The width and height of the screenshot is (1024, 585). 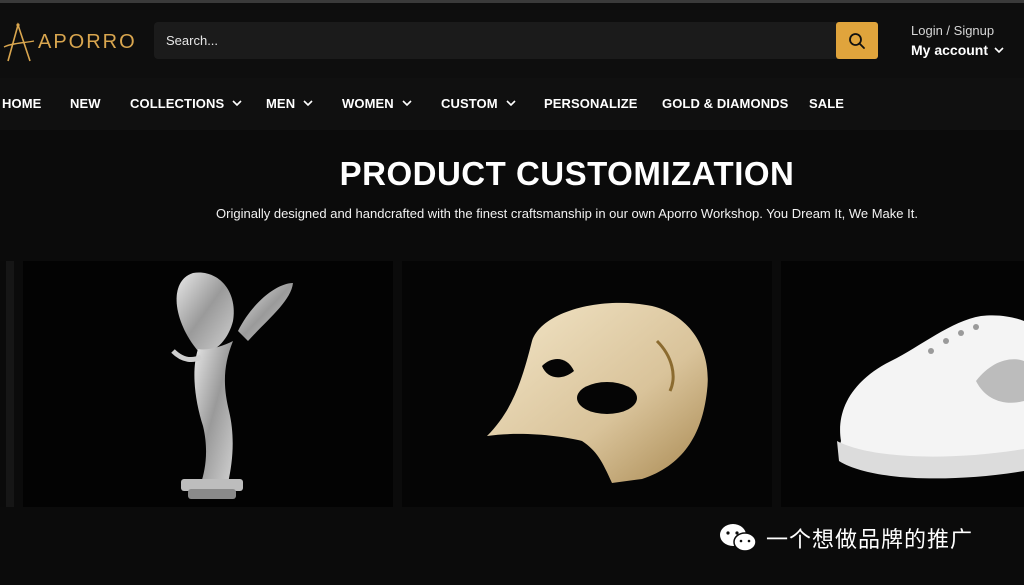 I want to click on page-title: PRODUCT CUSTOMIZATION, so click(x=567, y=173).